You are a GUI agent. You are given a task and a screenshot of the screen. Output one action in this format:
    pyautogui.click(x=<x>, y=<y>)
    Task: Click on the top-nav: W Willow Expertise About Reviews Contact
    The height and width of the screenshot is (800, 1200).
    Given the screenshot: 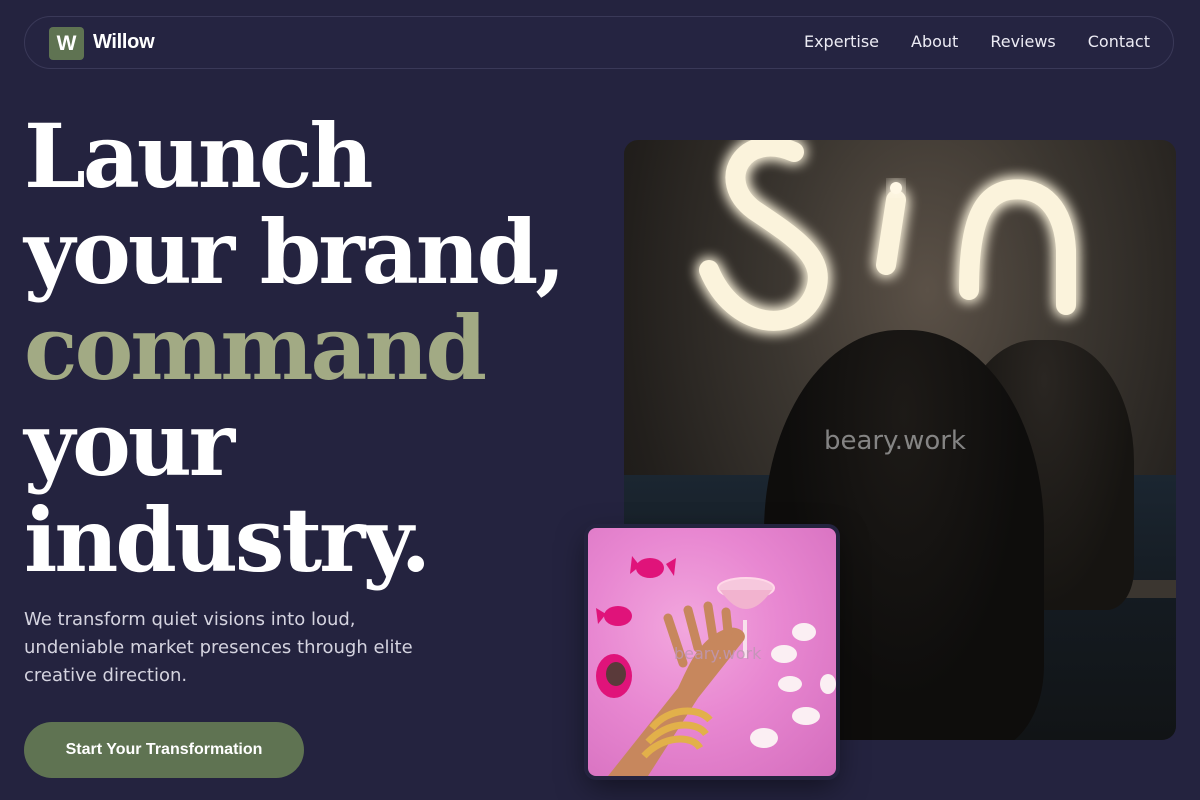 What is the action you would take?
    pyautogui.click(x=599, y=42)
    